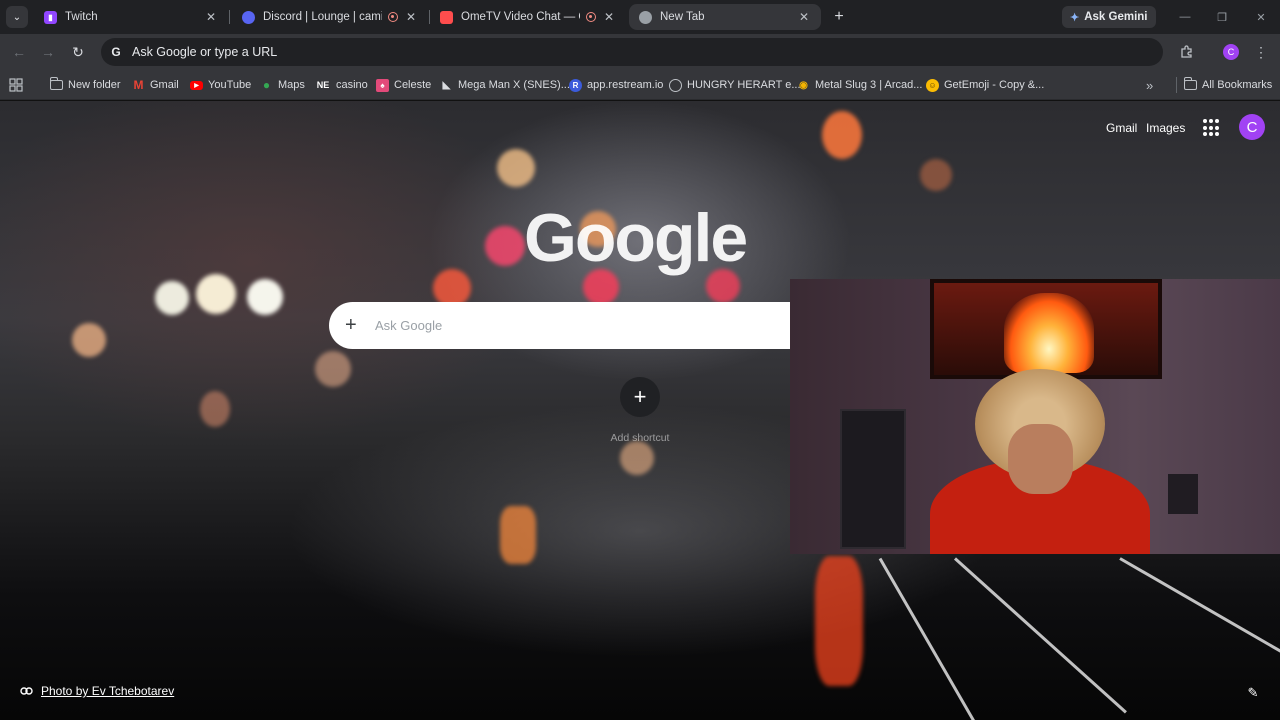 Image resolution: width=1280 pixels, height=720 pixels. What do you see at coordinates (353, 325) in the screenshot?
I see `plus-icon: +` at bounding box center [353, 325].